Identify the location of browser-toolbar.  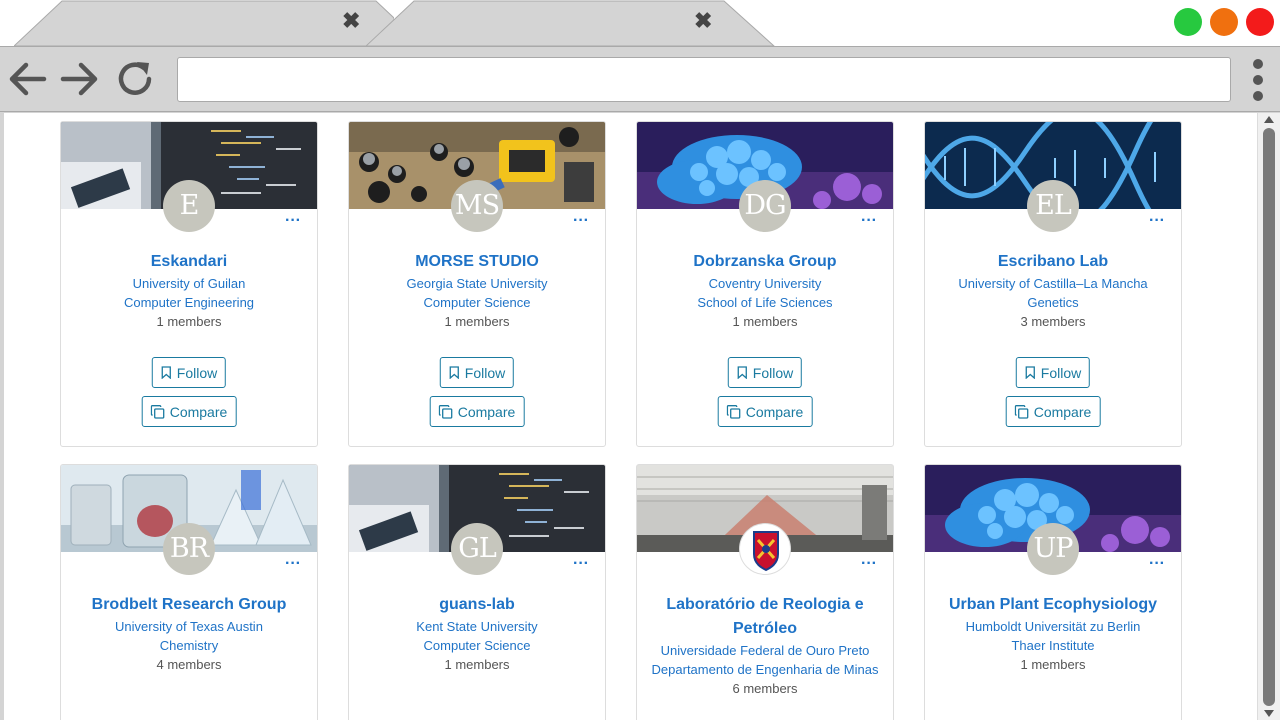
(640, 79).